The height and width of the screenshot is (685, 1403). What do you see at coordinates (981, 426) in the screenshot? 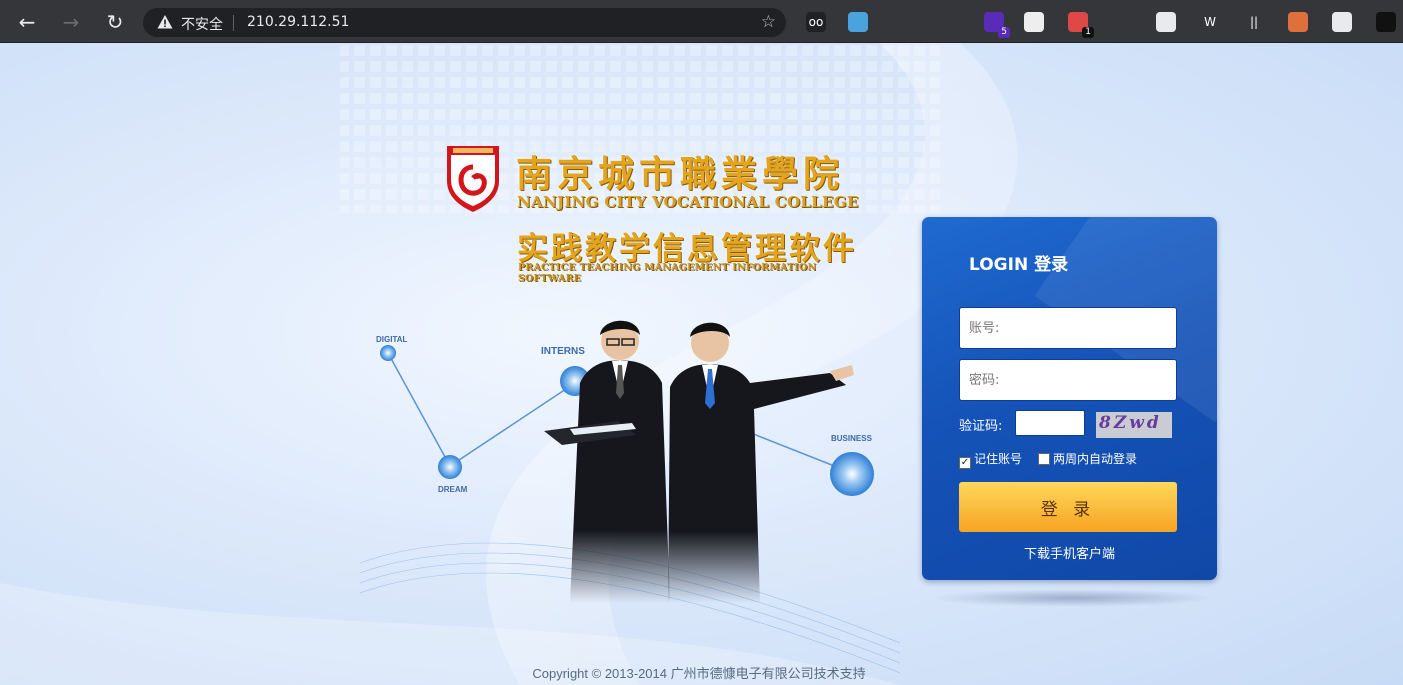
I see `captcha-label: 验证码:` at bounding box center [981, 426].